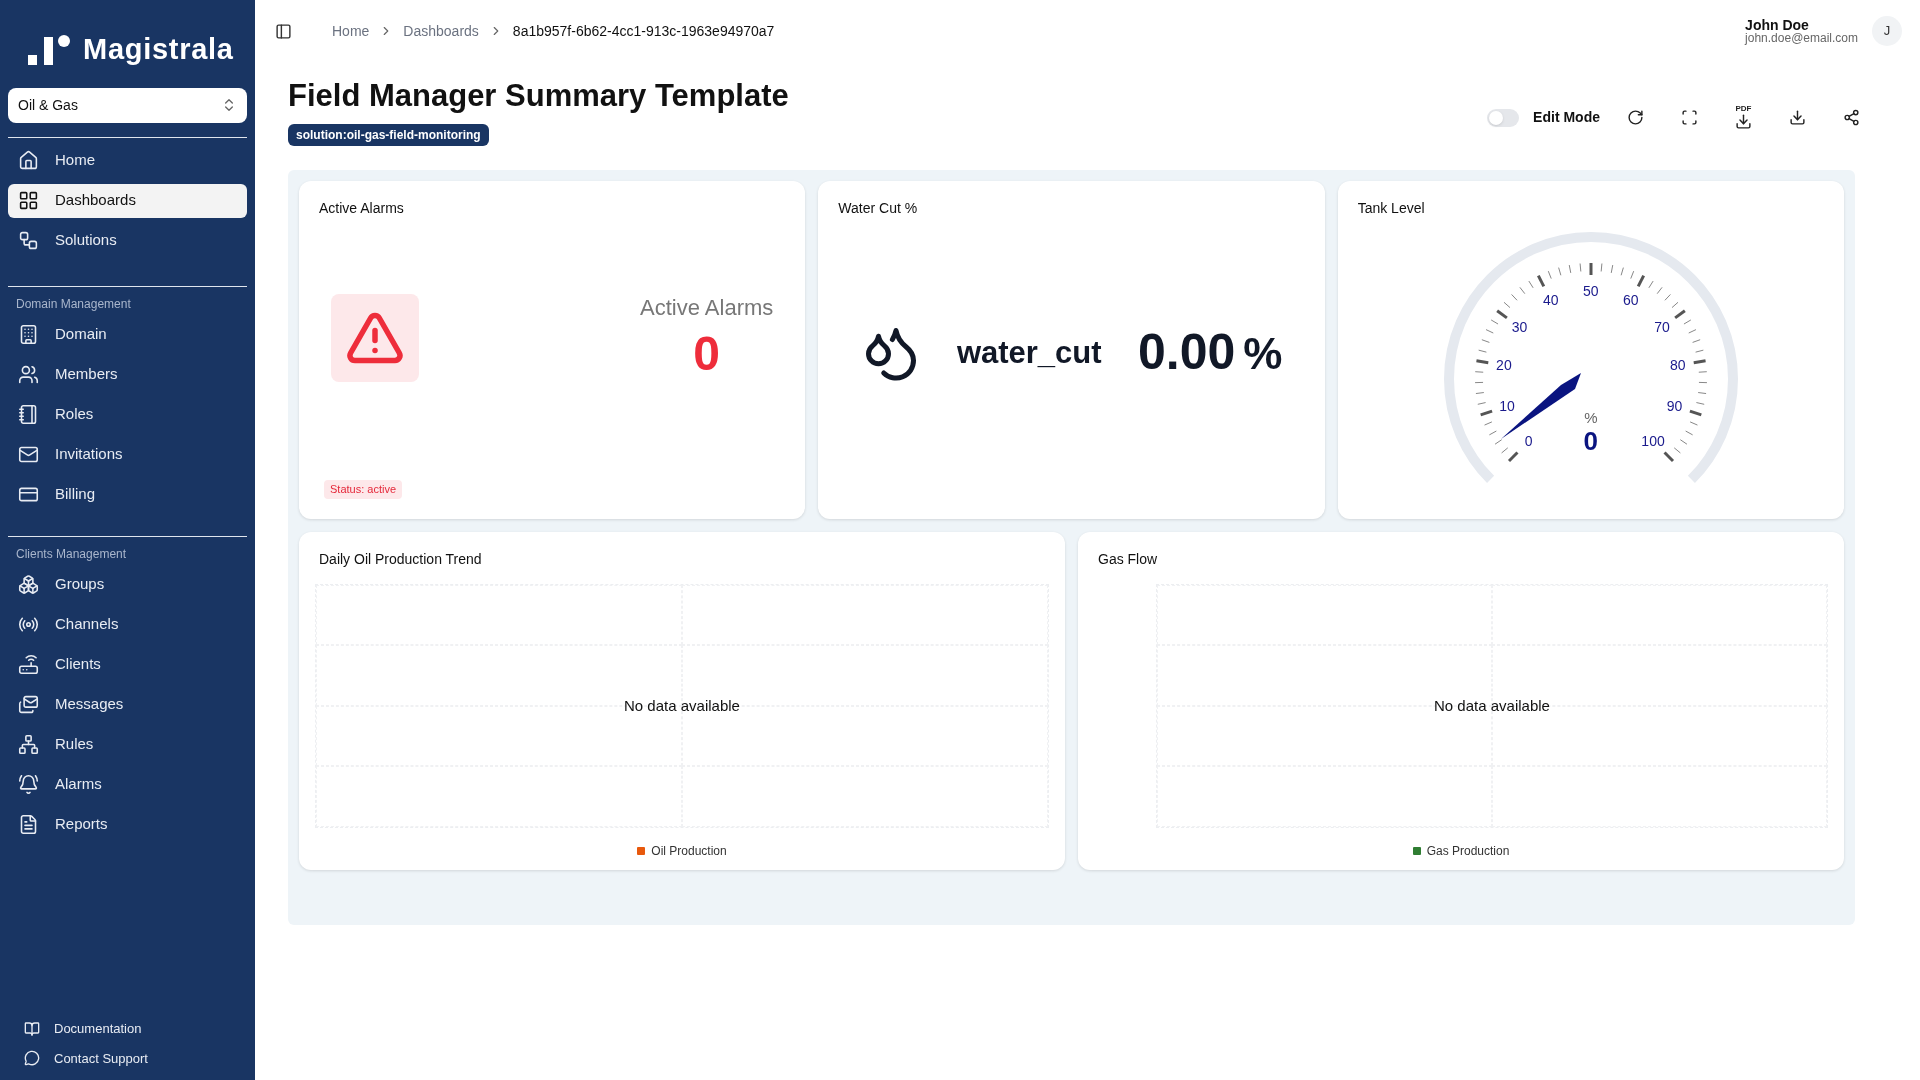 This screenshot has width=1920, height=1080. What do you see at coordinates (878, 208) in the screenshot?
I see `widget-title: Water Cut %` at bounding box center [878, 208].